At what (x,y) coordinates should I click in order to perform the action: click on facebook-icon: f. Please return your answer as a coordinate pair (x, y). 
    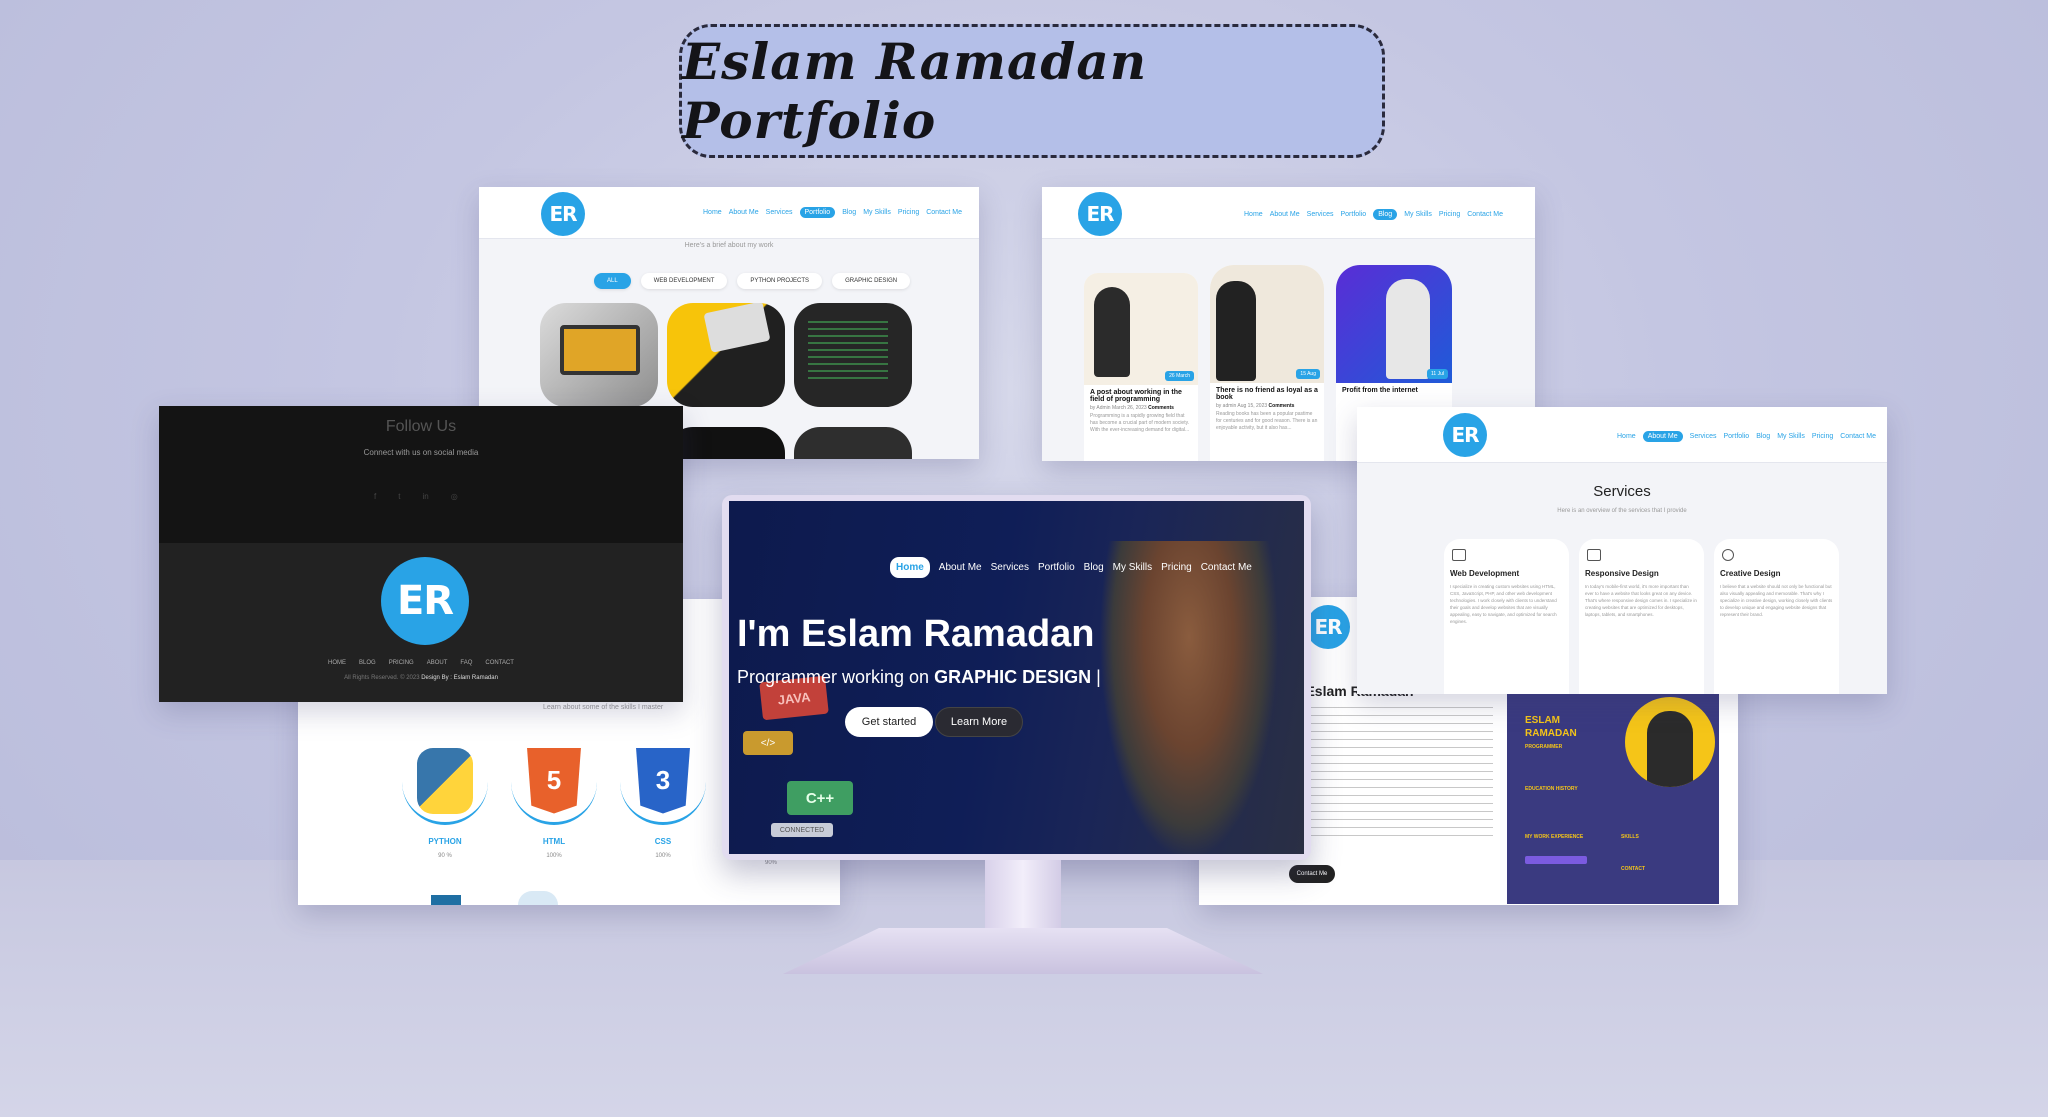
    Looking at the image, I should click on (375, 496).